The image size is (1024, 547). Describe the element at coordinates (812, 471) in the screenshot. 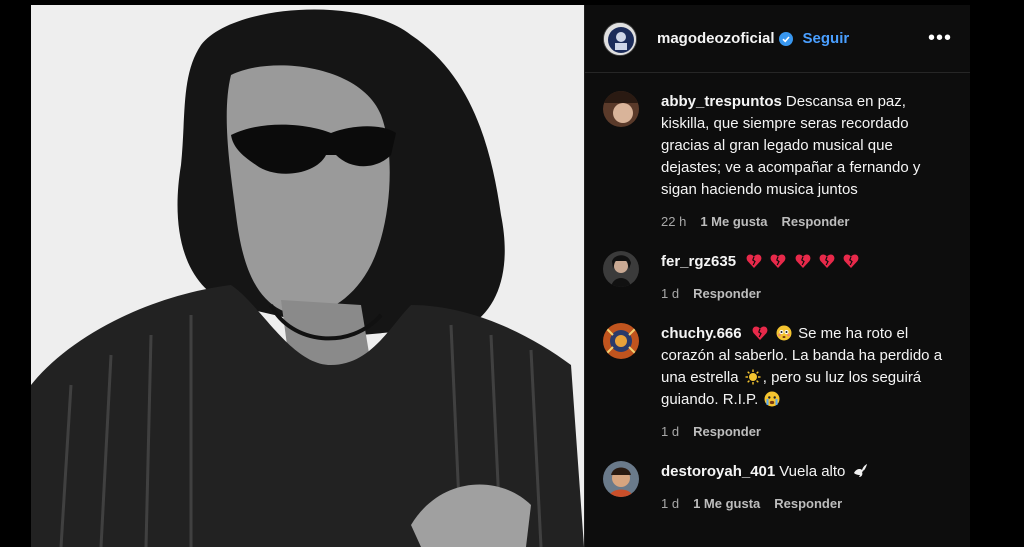

I see `comment-text: Vuela alto` at that location.